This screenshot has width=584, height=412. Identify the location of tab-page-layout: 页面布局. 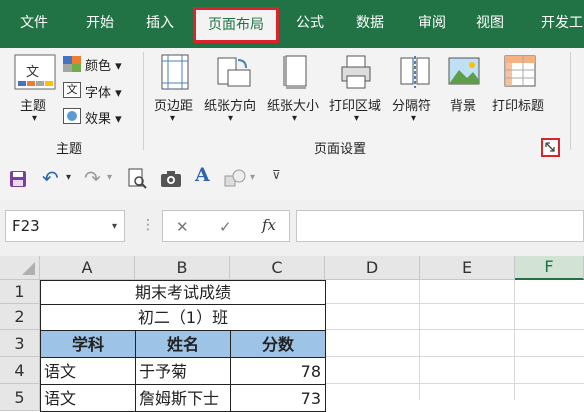
(236, 25).